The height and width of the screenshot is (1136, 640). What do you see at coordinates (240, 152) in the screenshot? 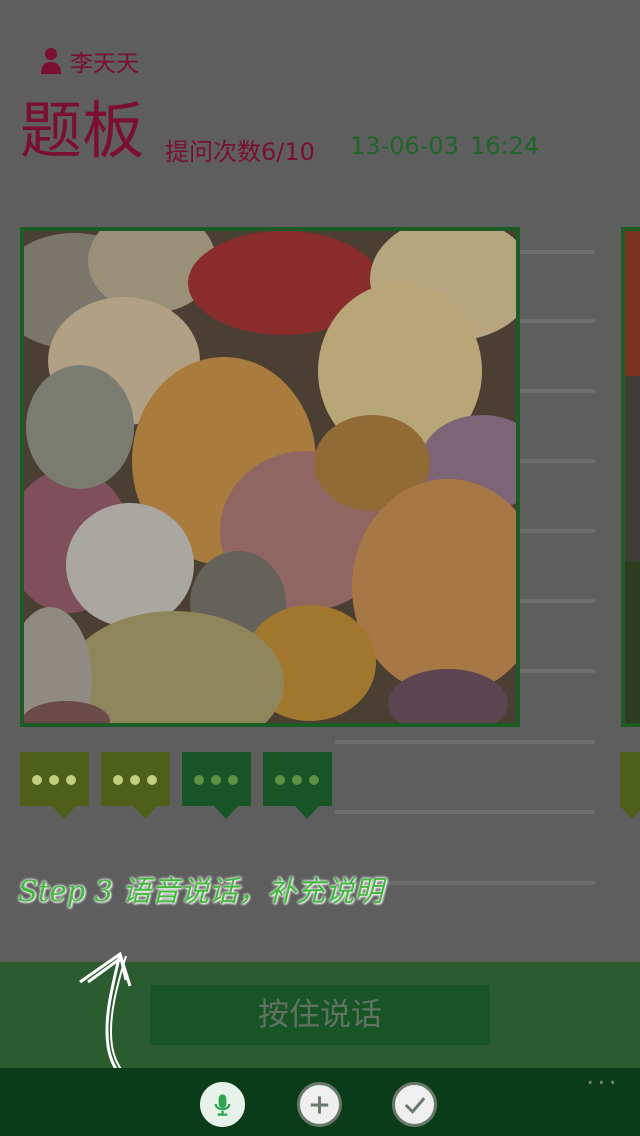
I see `question-count: 提问次数6/10` at bounding box center [240, 152].